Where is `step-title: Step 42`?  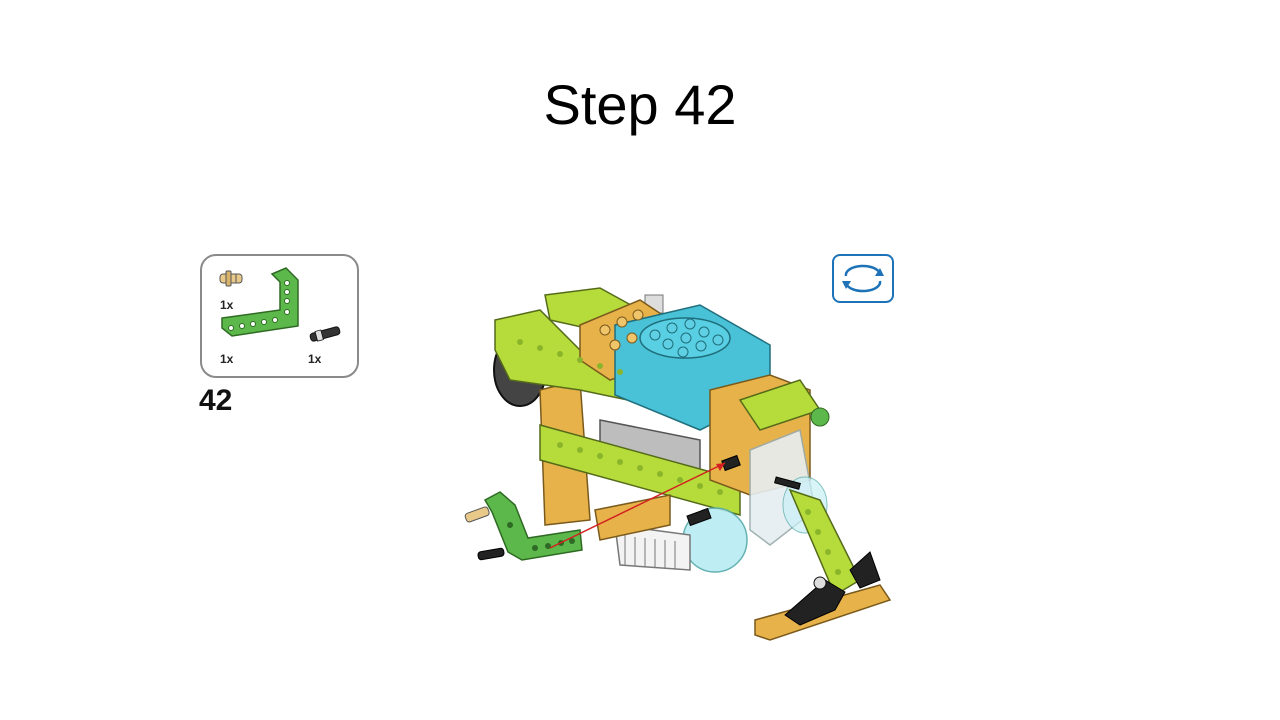 step-title: Step 42 is located at coordinates (640, 104).